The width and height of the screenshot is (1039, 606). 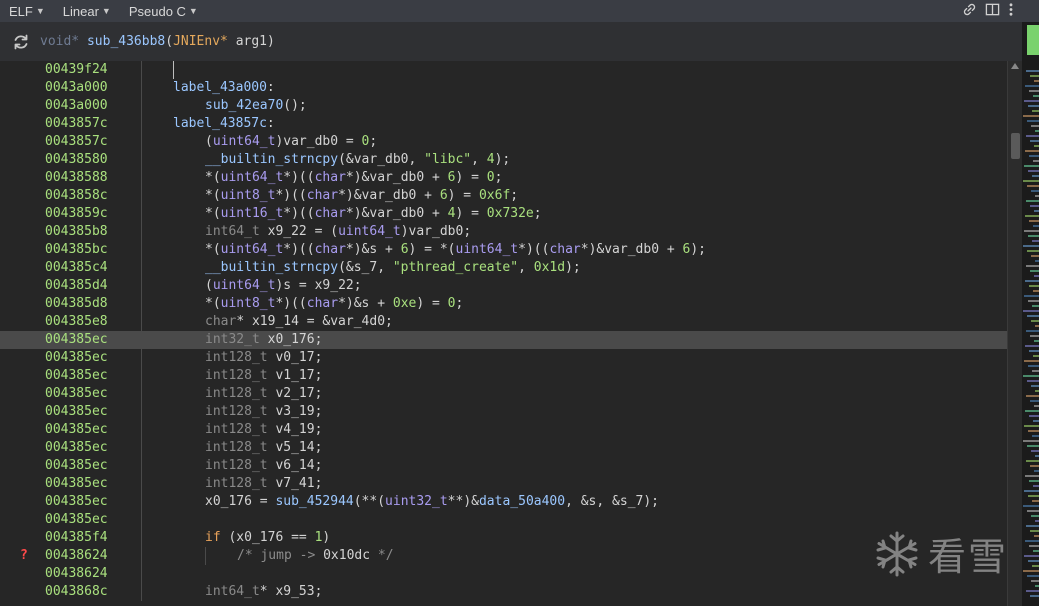 What do you see at coordinates (76, 250) in the screenshot?
I see `line-address: 004385bc` at bounding box center [76, 250].